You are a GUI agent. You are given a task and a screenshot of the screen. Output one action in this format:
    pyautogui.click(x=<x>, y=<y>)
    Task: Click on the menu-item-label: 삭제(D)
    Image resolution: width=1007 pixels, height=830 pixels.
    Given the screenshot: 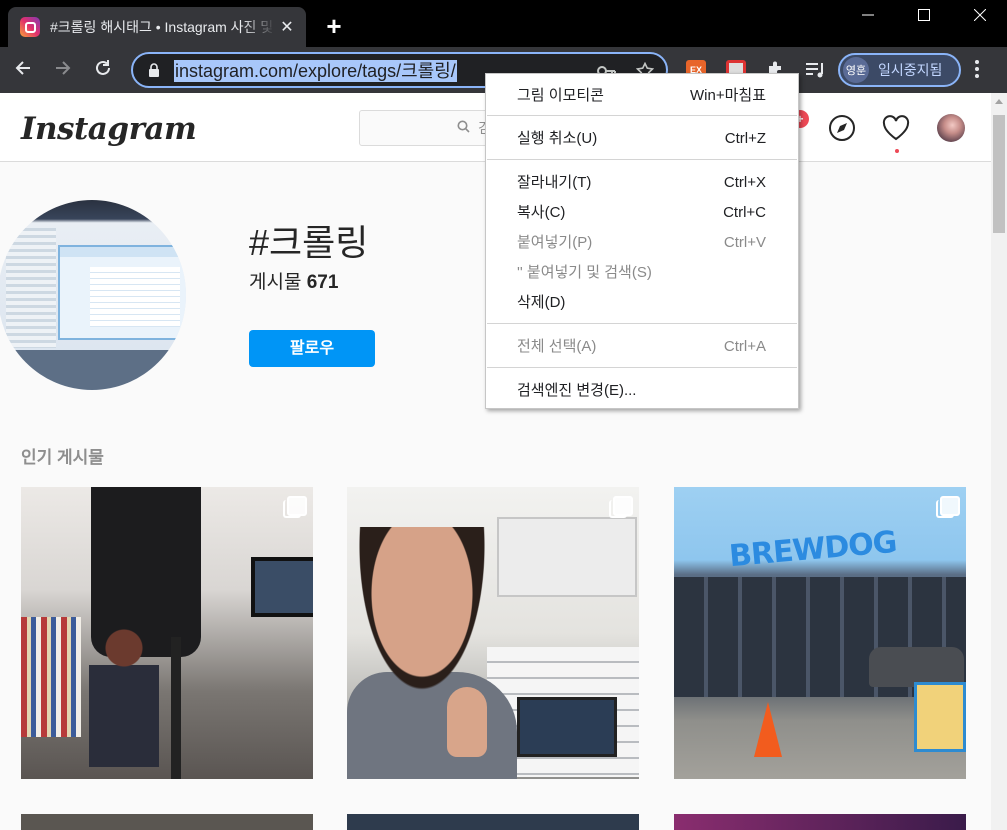 What is the action you would take?
    pyautogui.click(x=541, y=302)
    